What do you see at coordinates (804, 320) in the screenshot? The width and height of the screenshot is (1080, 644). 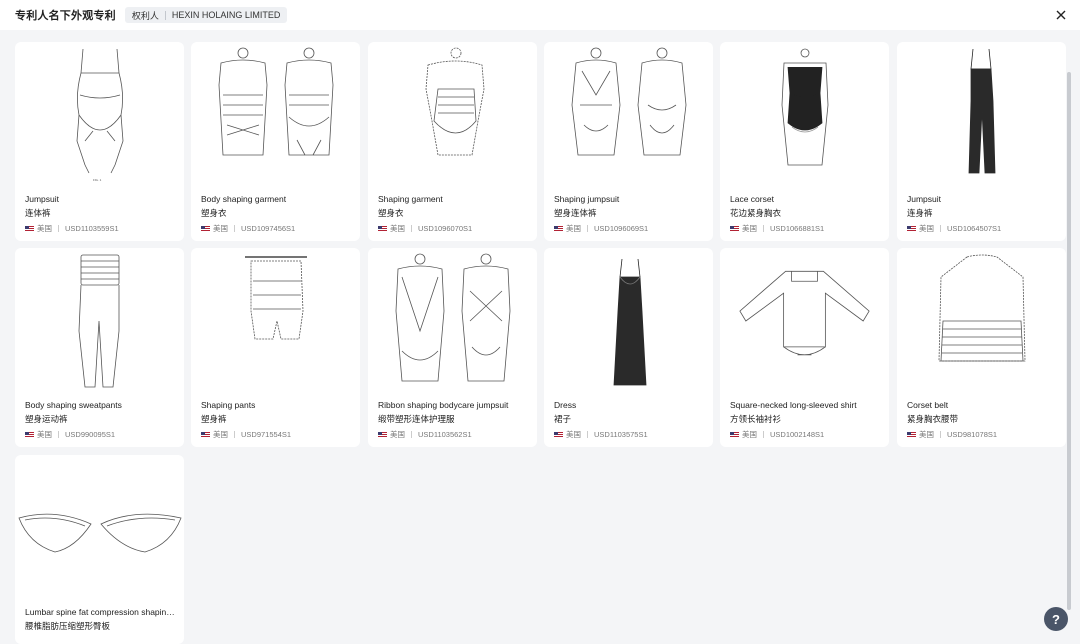 I see `long-sleeve-shirt-drawing` at bounding box center [804, 320].